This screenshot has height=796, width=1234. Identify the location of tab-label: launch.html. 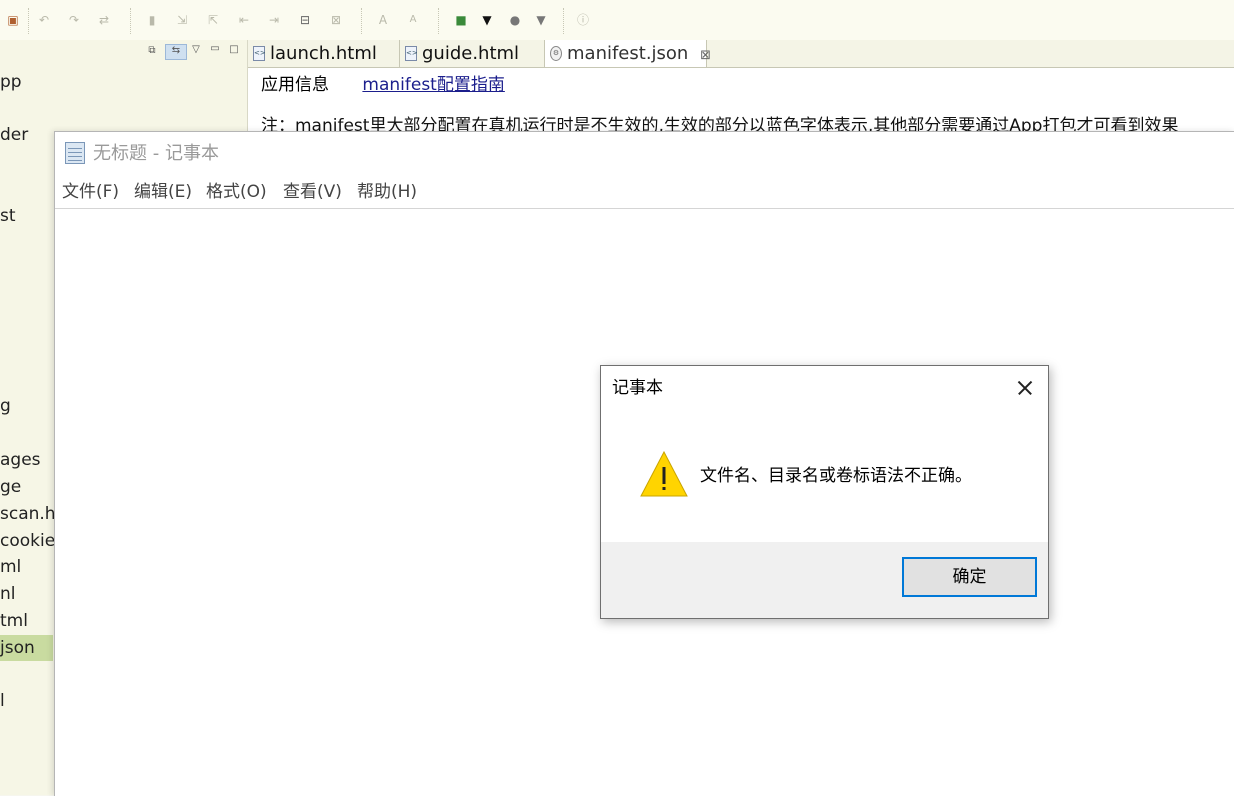
(323, 53).